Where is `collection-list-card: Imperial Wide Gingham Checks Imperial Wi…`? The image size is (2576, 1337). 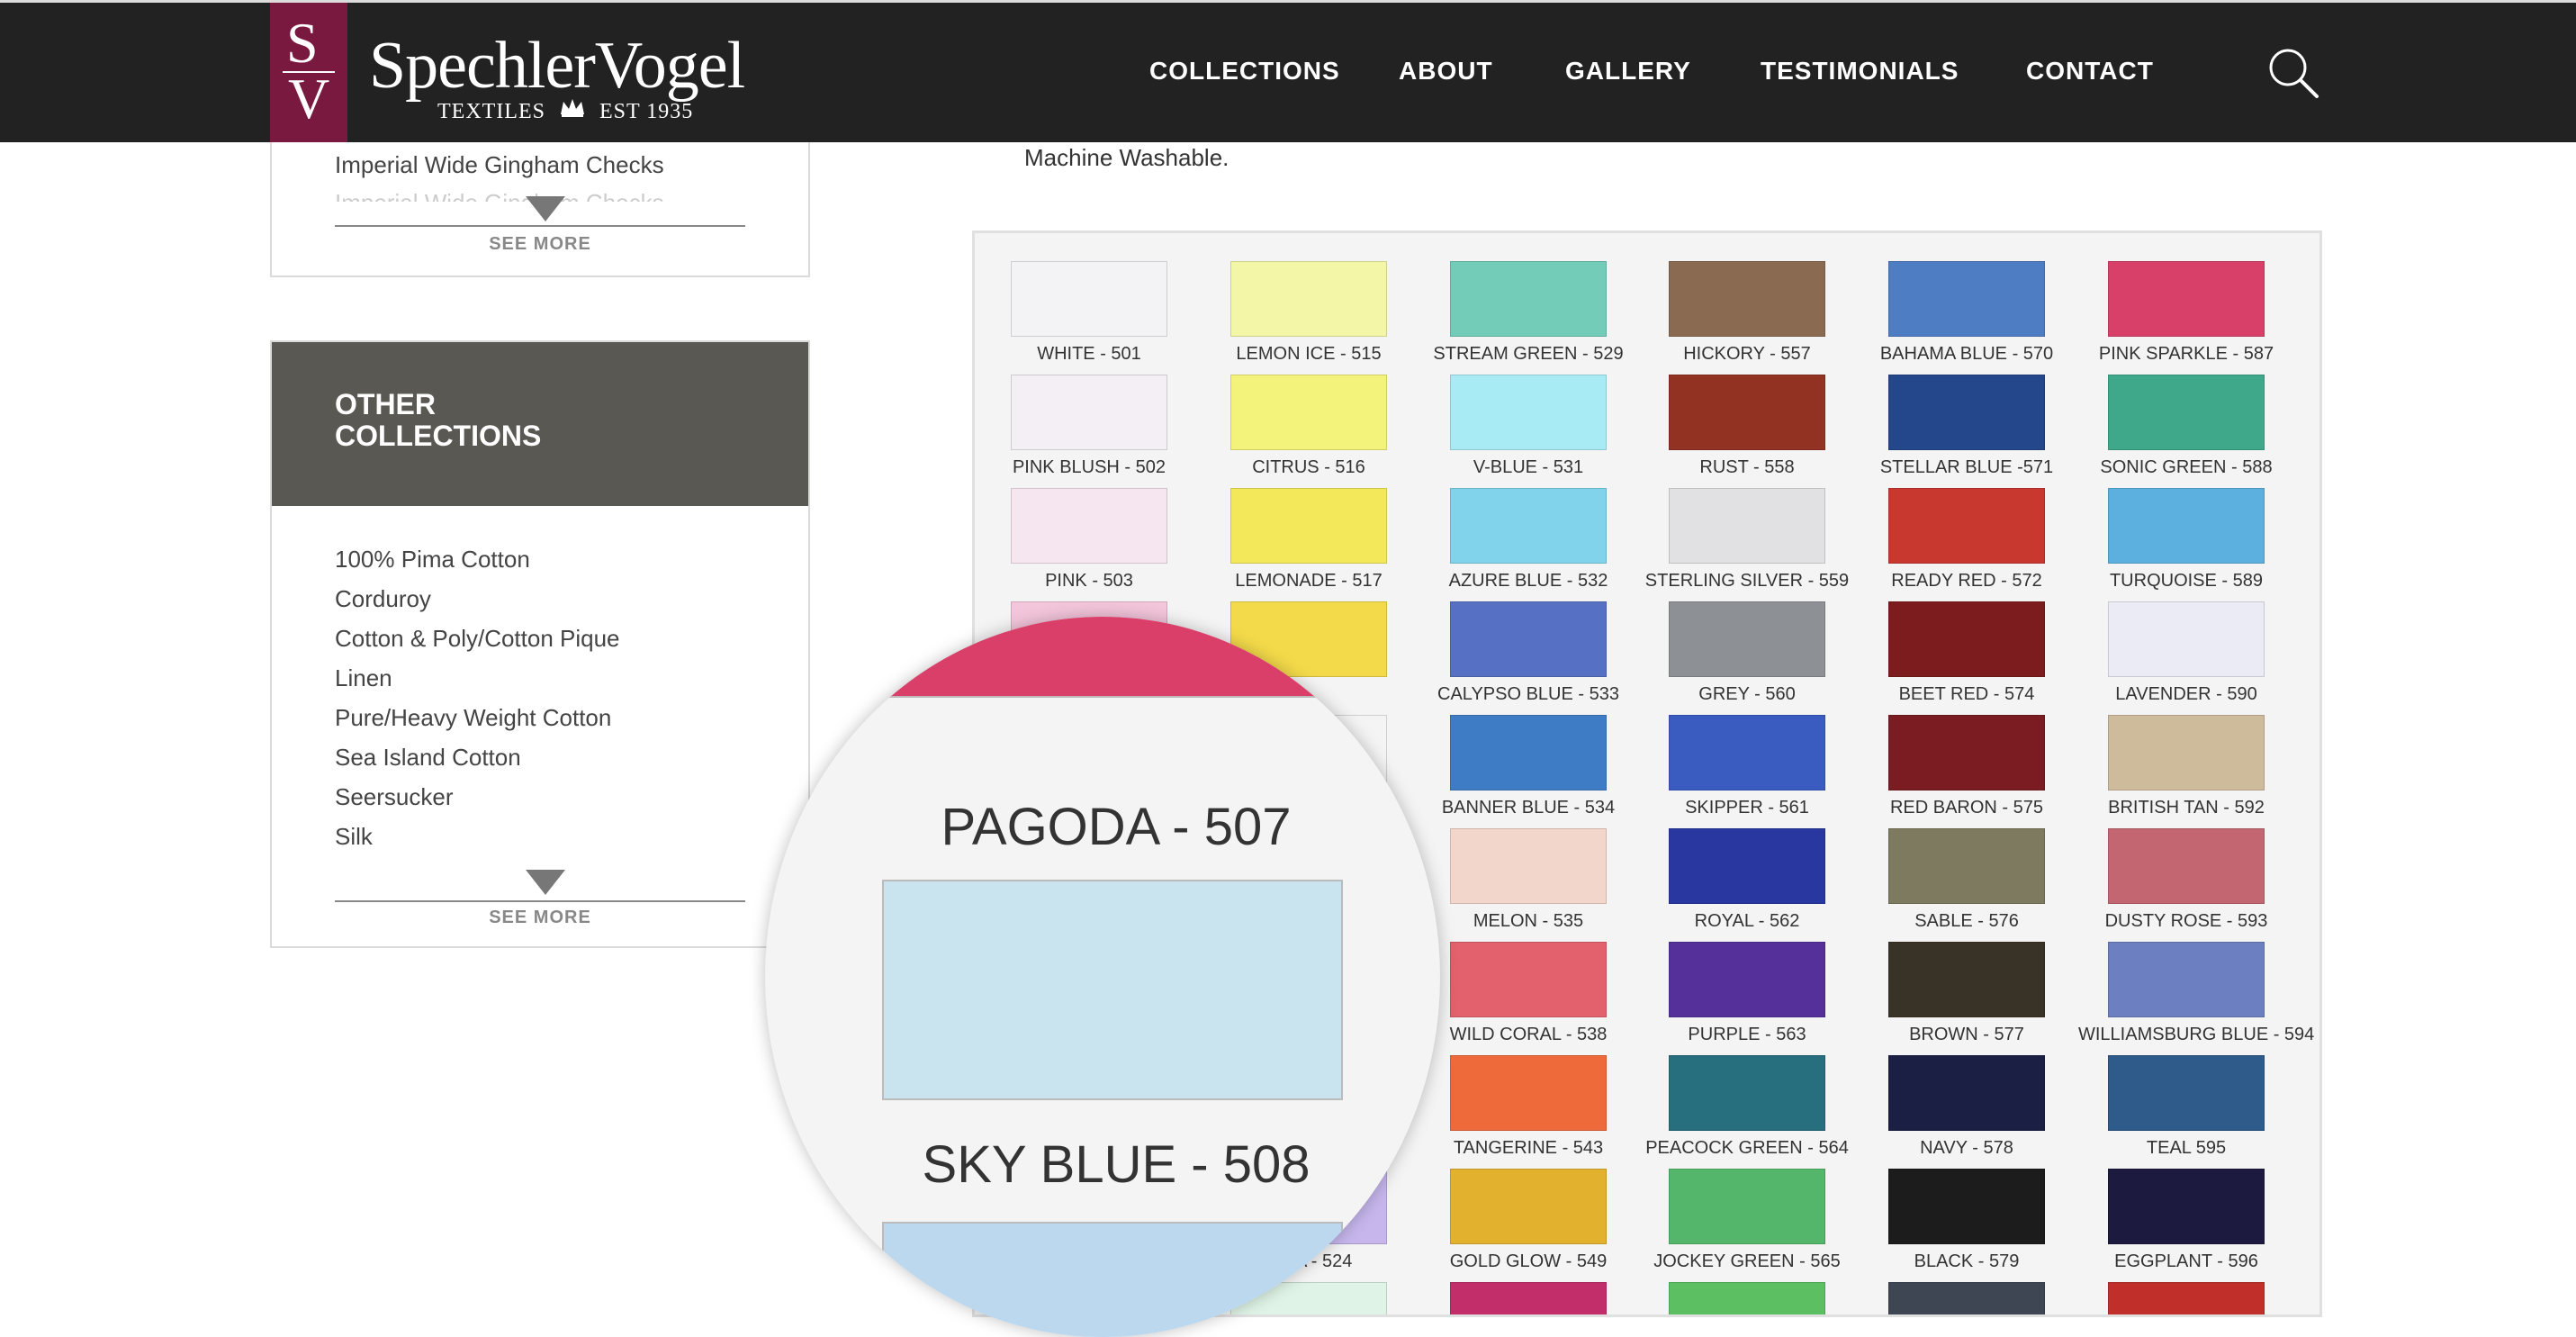
collection-list-card: Imperial Wide Gingham Checks Imperial Wi… is located at coordinates (540, 209).